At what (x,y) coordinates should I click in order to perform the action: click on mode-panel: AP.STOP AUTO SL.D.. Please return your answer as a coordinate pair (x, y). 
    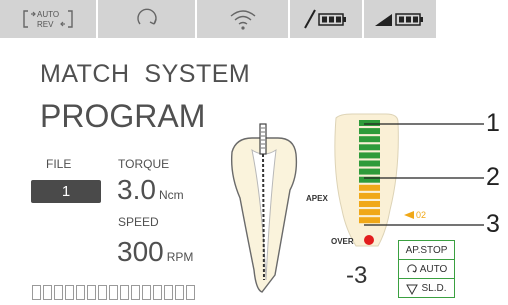
    Looking at the image, I should click on (426, 269).